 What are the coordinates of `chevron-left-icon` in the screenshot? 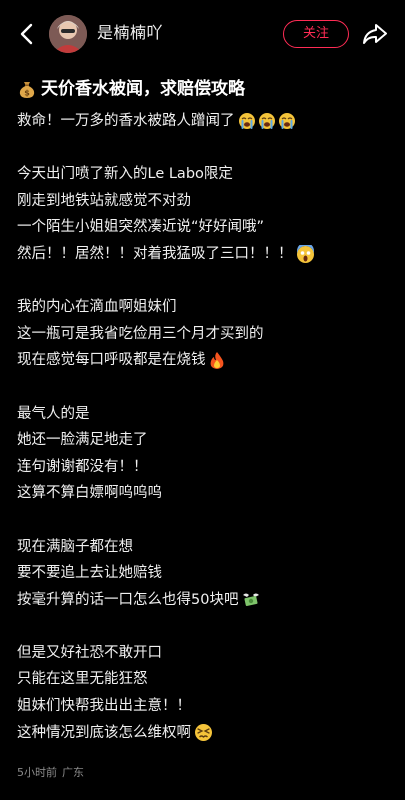 It's located at (26, 34).